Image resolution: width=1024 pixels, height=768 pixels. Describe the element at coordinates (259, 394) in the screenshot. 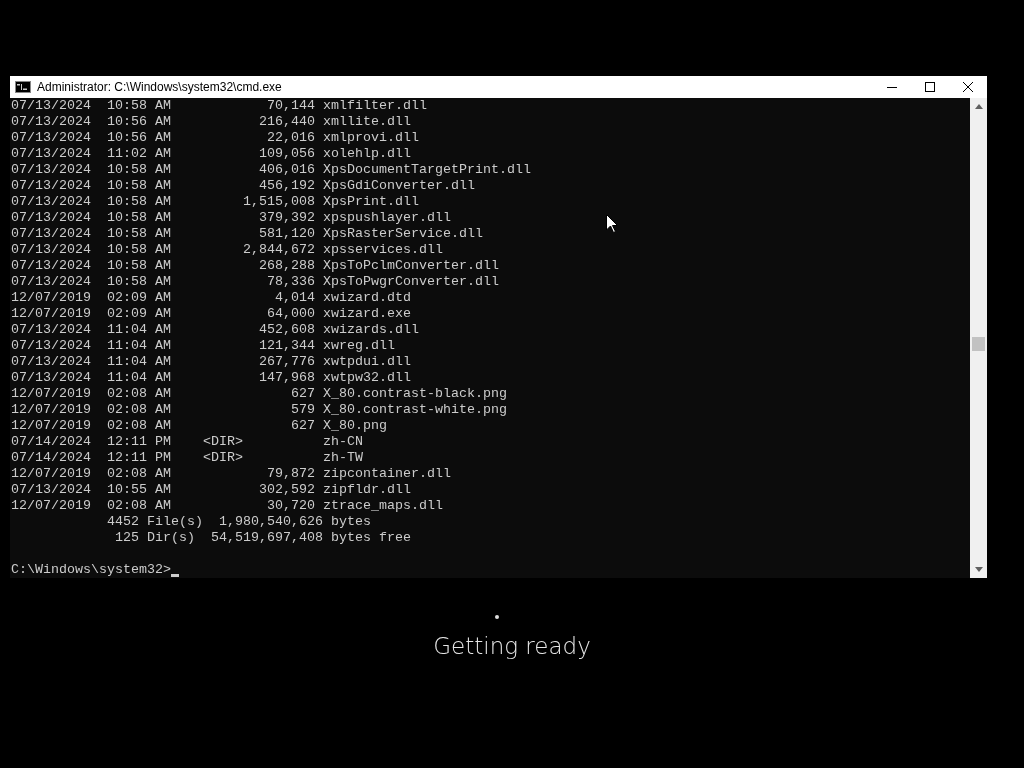

I see `directory-entry: 12/07/2019 02:08 AM 627 X_80.contrast-black.png` at that location.